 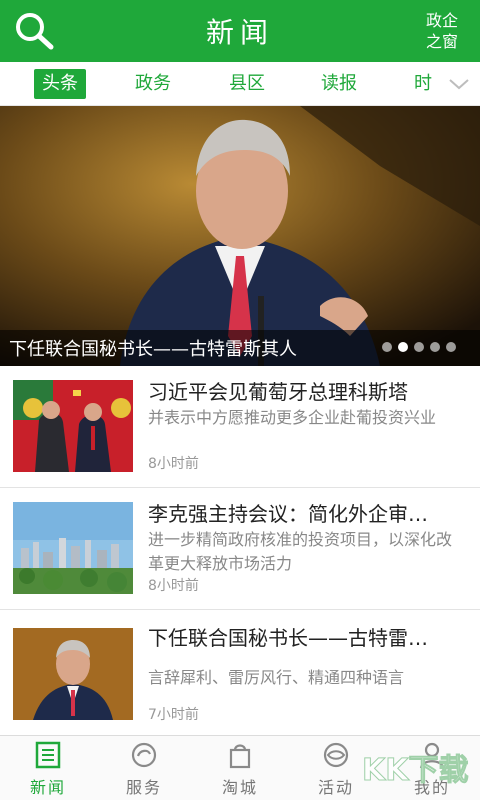 What do you see at coordinates (247, 84) in the screenshot?
I see `tab-county: 县区` at bounding box center [247, 84].